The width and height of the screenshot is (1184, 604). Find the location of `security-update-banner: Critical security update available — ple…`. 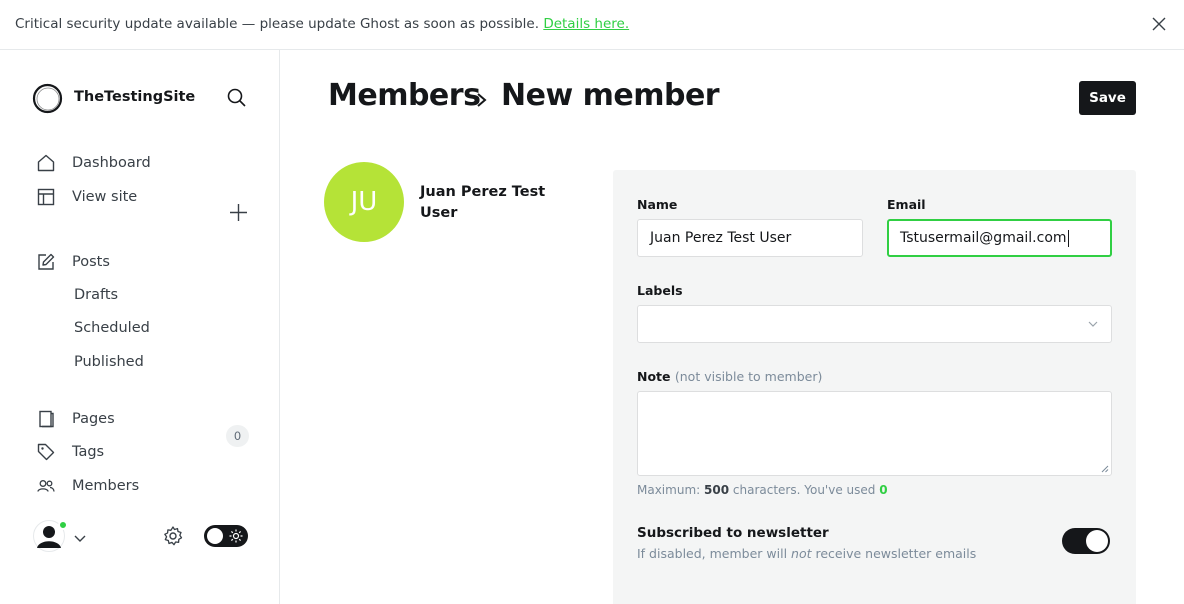

security-update-banner: Critical security update available — ple… is located at coordinates (592, 25).